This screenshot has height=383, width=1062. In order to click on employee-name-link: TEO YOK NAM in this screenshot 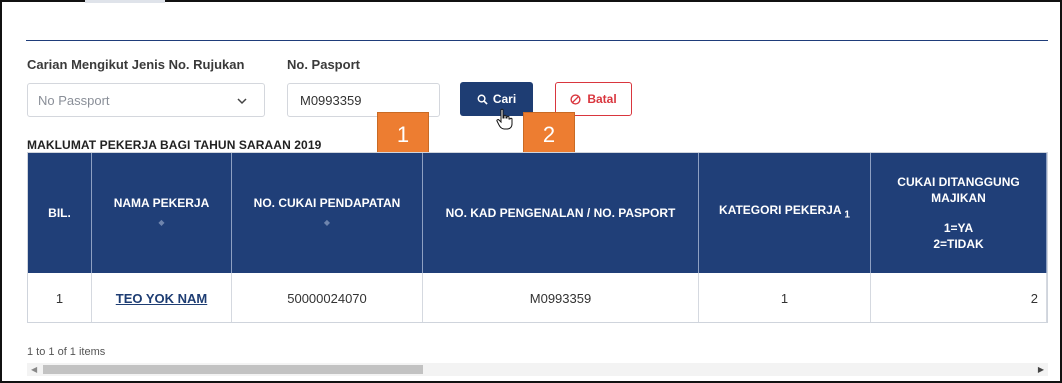, I will do `click(162, 298)`.